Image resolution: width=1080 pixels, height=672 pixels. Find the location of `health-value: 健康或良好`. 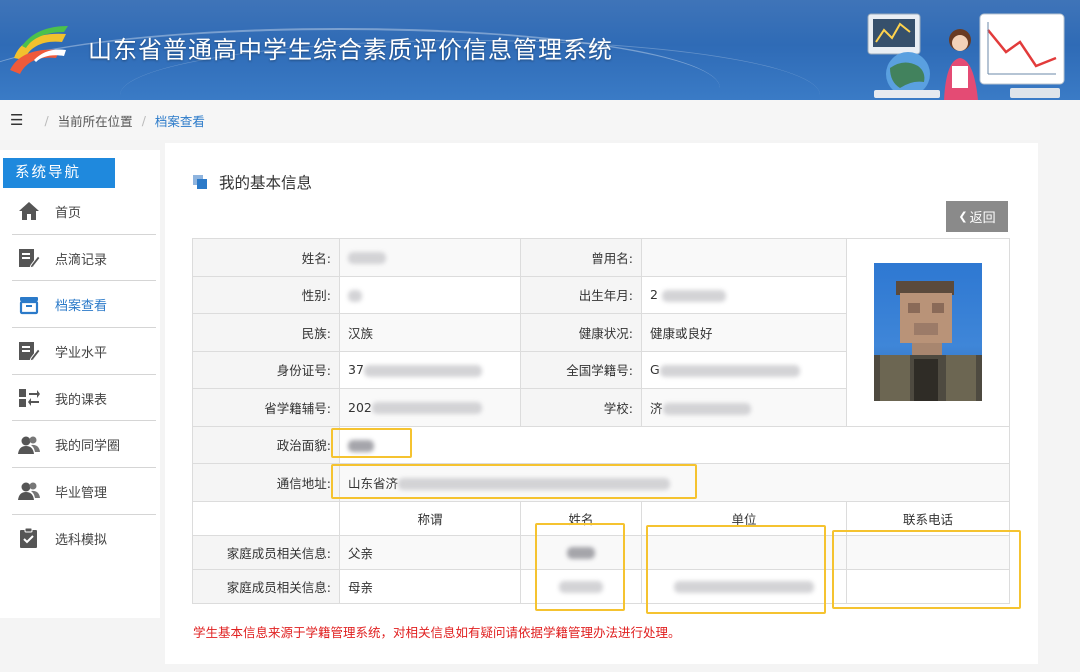

health-value: 健康或良好 is located at coordinates (744, 332).